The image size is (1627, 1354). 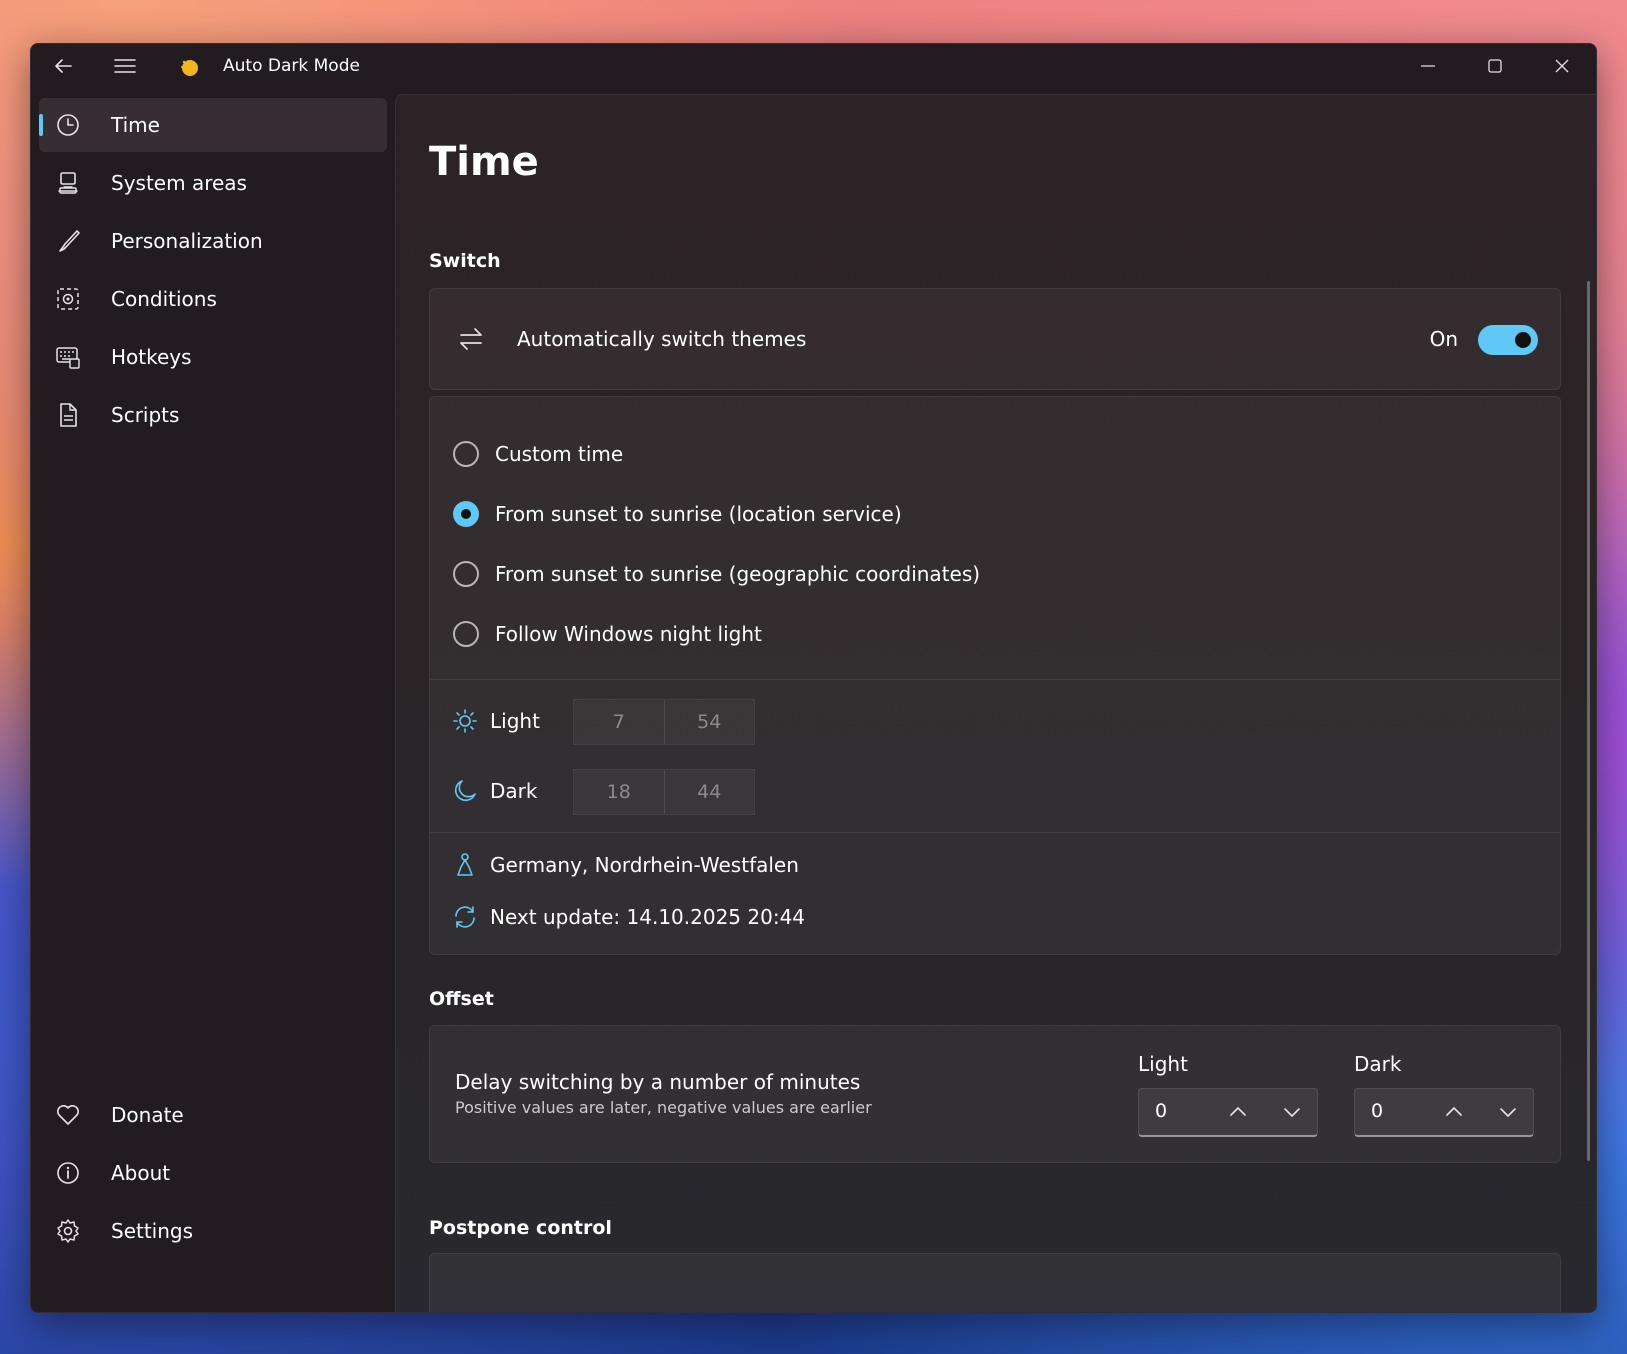 I want to click on radio-label-night-light: Follow Windows night light, so click(x=628, y=634).